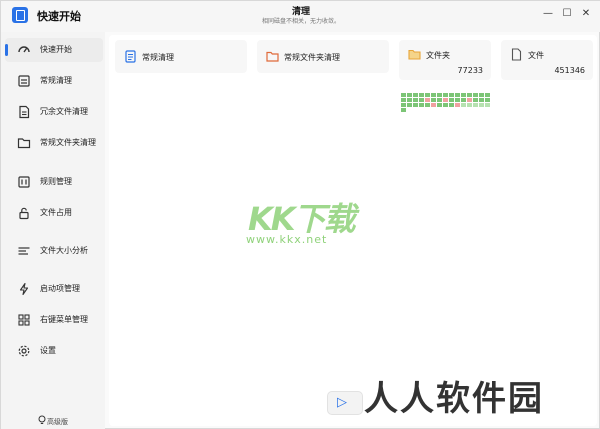  I want to click on start-button: ▷, so click(345, 403).